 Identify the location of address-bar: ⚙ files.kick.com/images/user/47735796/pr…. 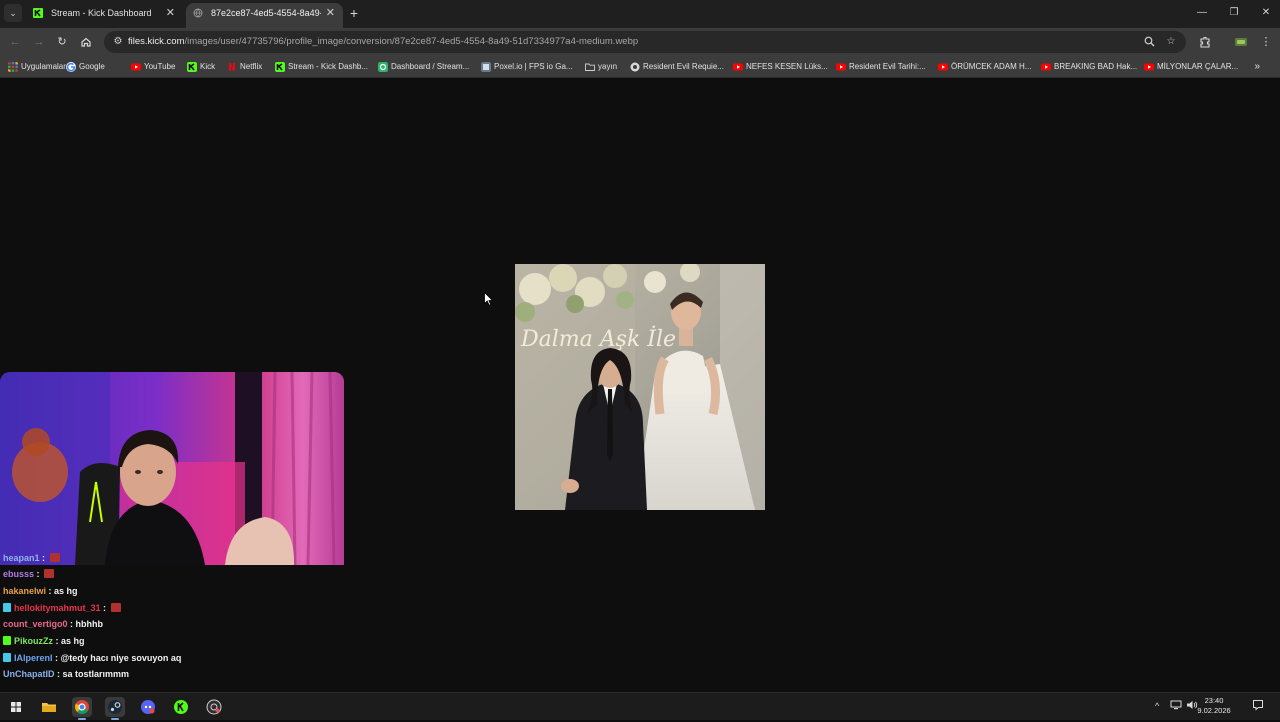
(645, 42).